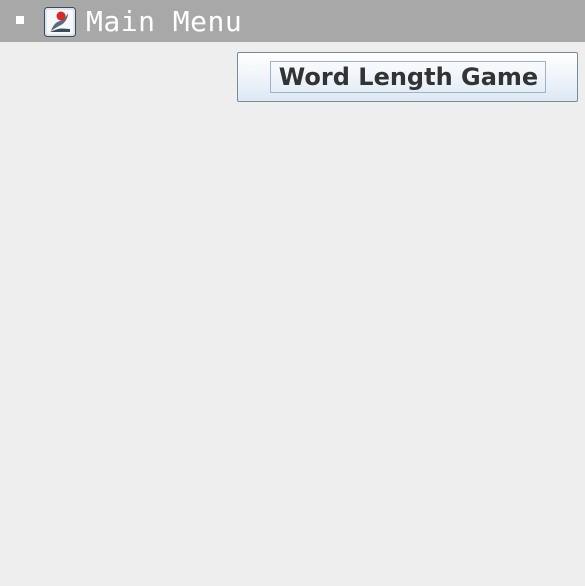 The width and height of the screenshot is (585, 586). Describe the element at coordinates (20, 20) in the screenshot. I see `window-menu-square-icon` at that location.